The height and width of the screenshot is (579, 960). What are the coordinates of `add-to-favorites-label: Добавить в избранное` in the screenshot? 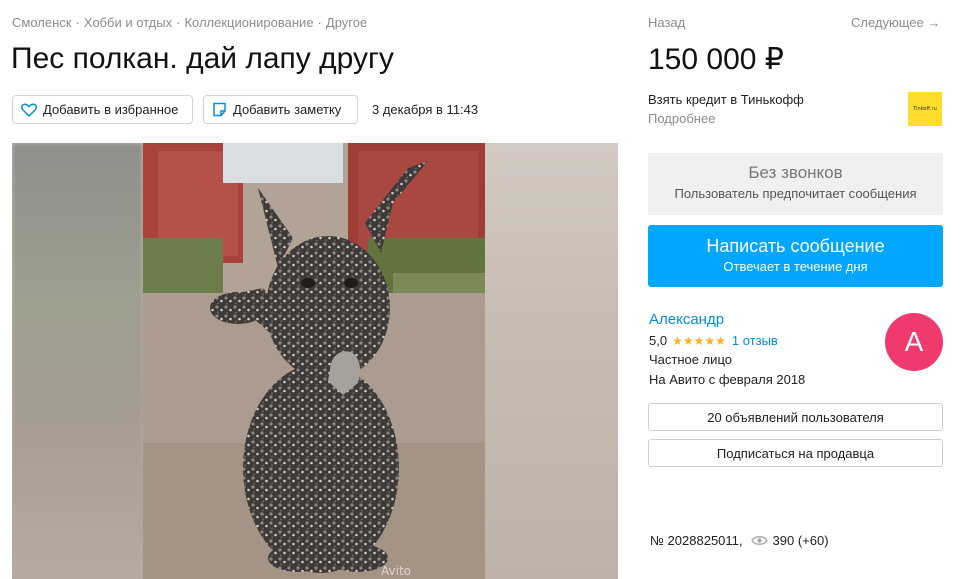 It's located at (111, 109).